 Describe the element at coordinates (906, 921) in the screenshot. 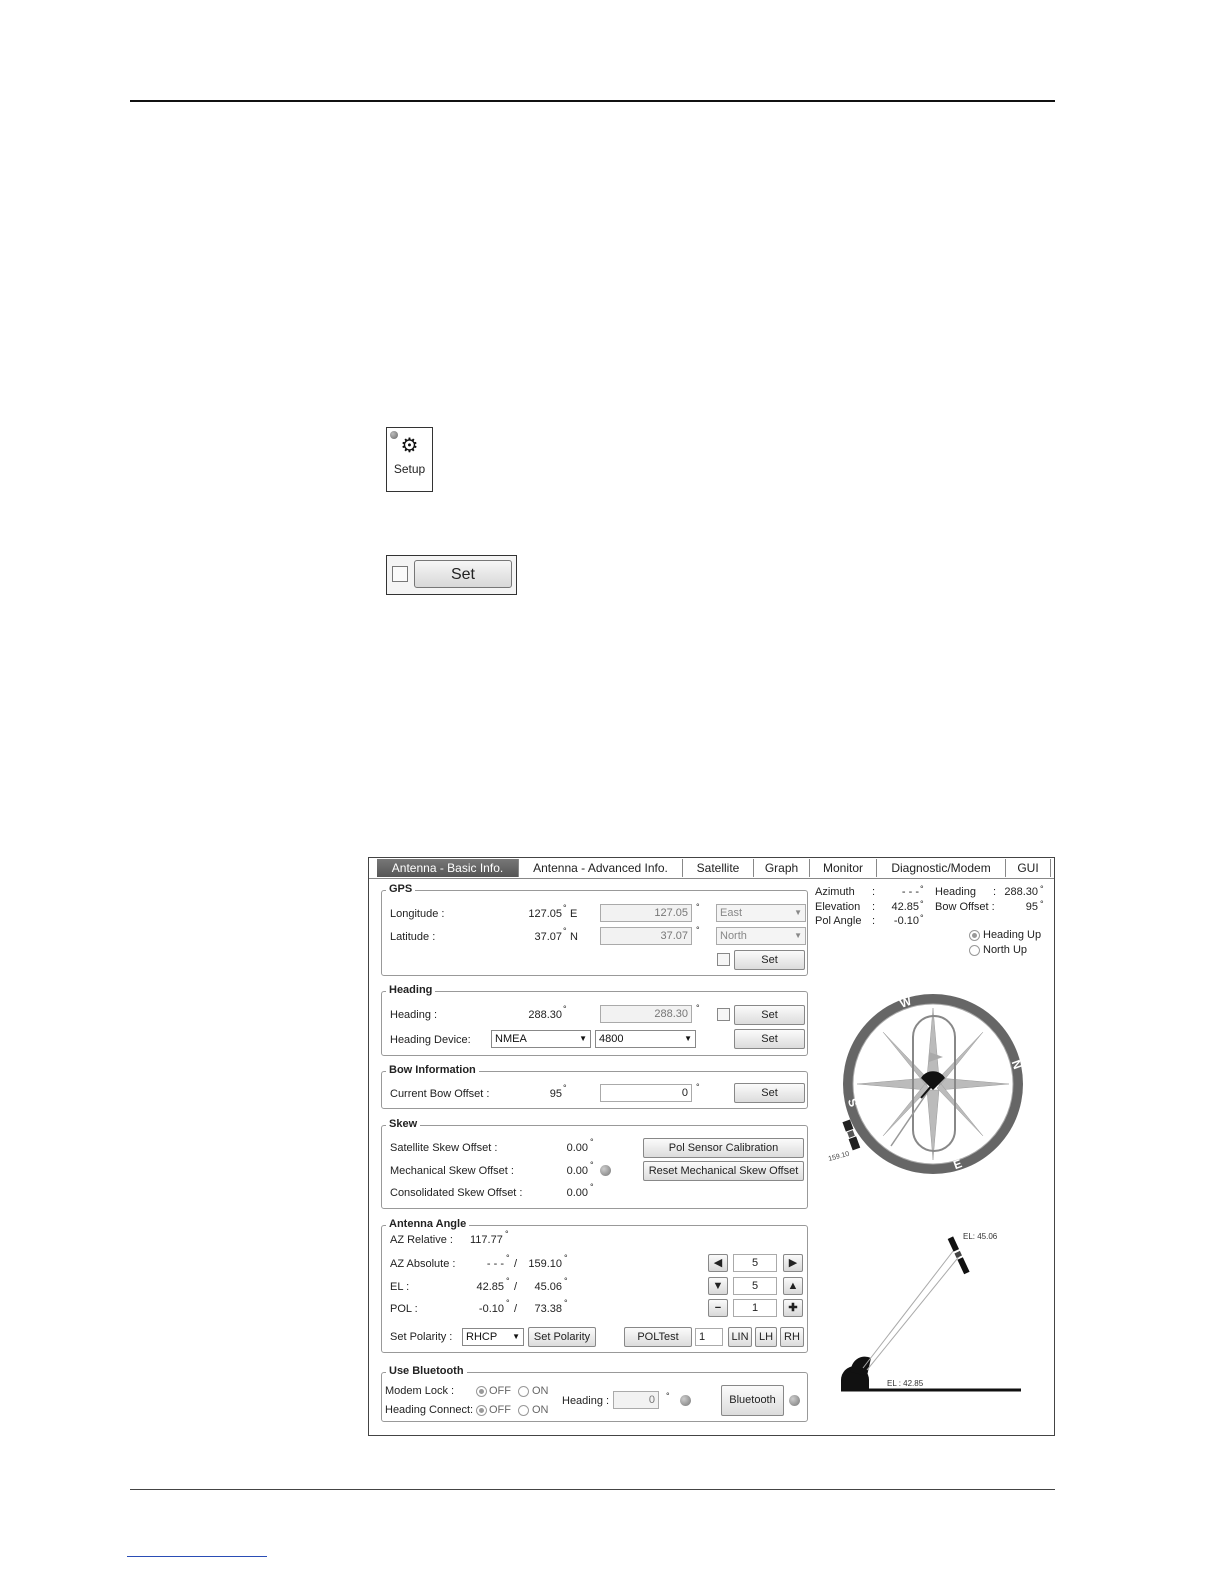

I see `pol-angle-value: -0.10` at that location.